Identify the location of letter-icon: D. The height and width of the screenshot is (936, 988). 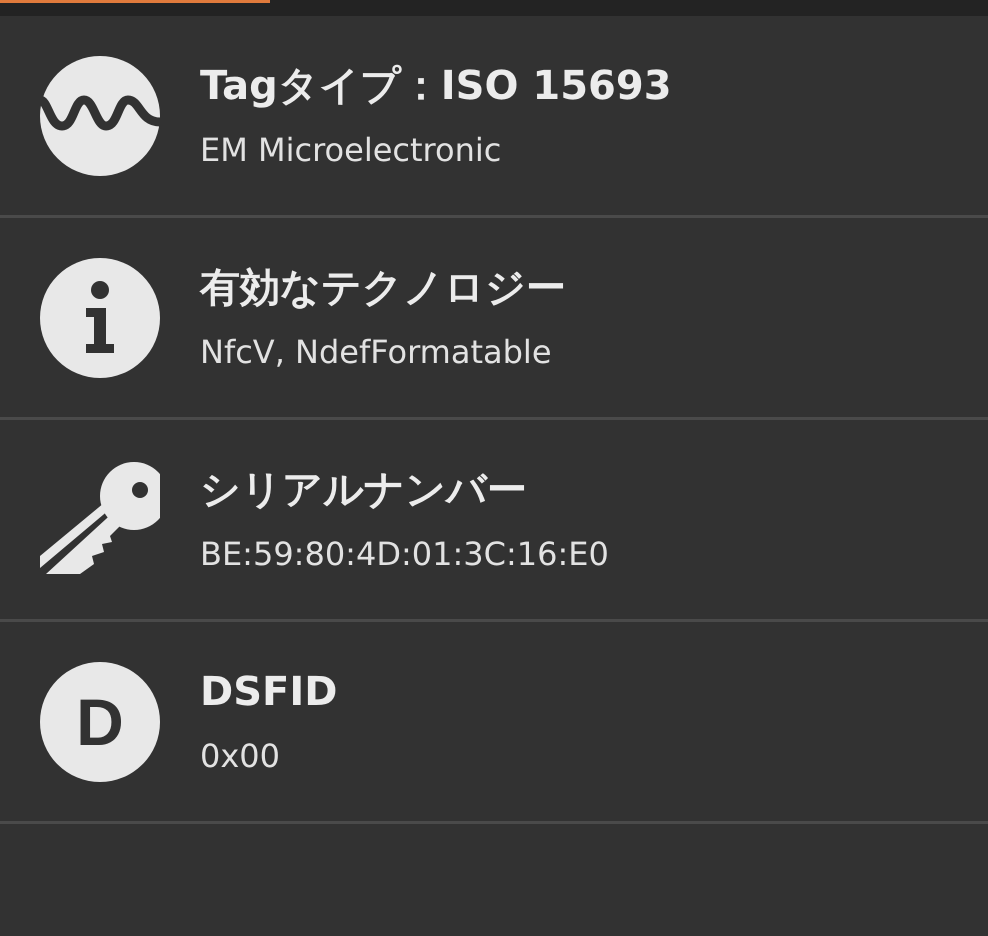
(100, 722).